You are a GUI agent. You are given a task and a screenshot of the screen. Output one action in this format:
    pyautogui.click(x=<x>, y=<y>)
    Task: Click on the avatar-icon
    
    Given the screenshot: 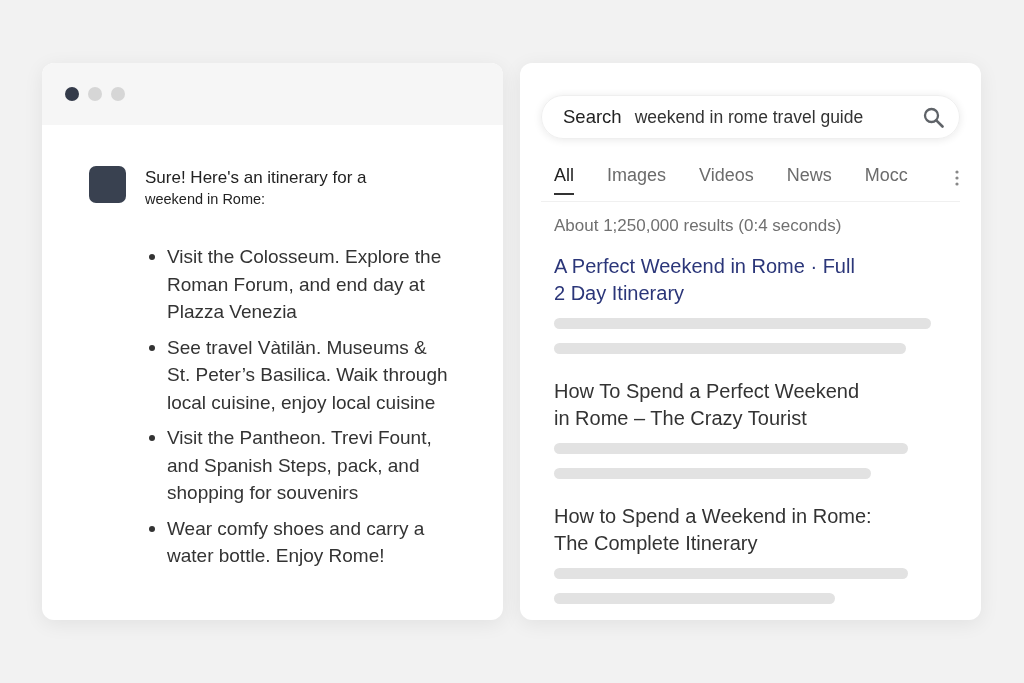 What is the action you would take?
    pyautogui.click(x=107, y=184)
    